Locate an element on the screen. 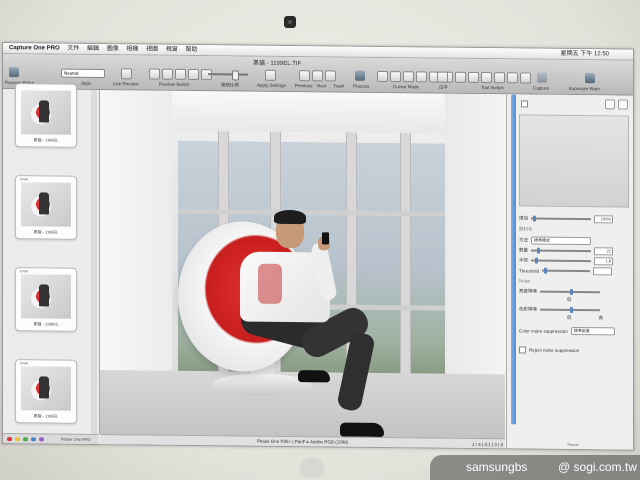  document-title: 黑貓 - 1199EL.TIF is located at coordinates (277, 64).